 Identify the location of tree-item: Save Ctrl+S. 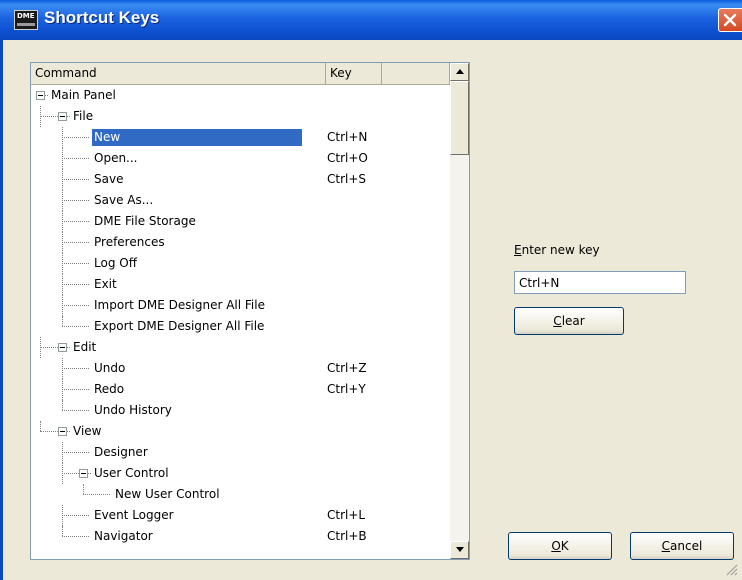
(240, 179).